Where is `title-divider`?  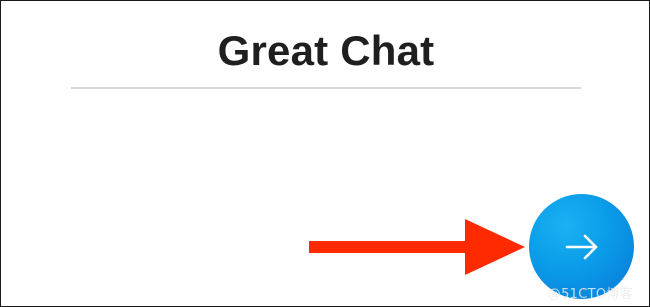
title-divider is located at coordinates (326, 88).